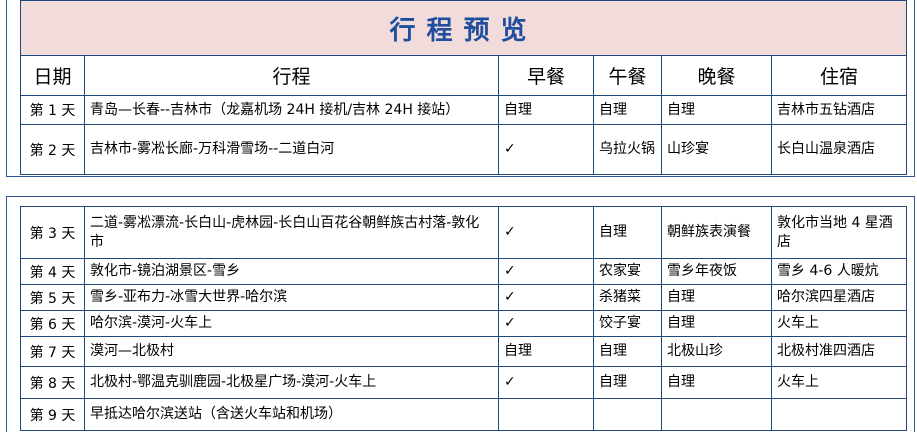 Image resolution: width=917 pixels, height=432 pixels. Describe the element at coordinates (627, 414) in the screenshot. I see `lunch-cell` at that location.